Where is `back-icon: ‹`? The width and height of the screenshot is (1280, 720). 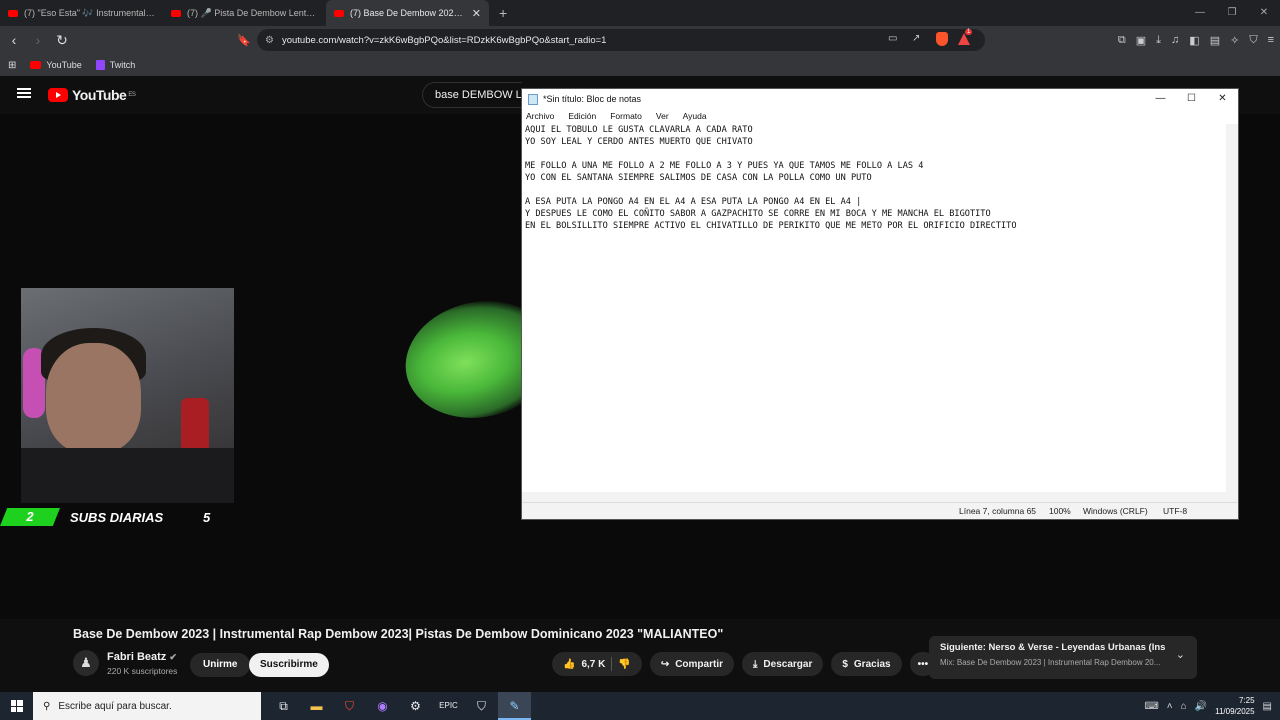
back-icon: ‹ is located at coordinates (14, 40).